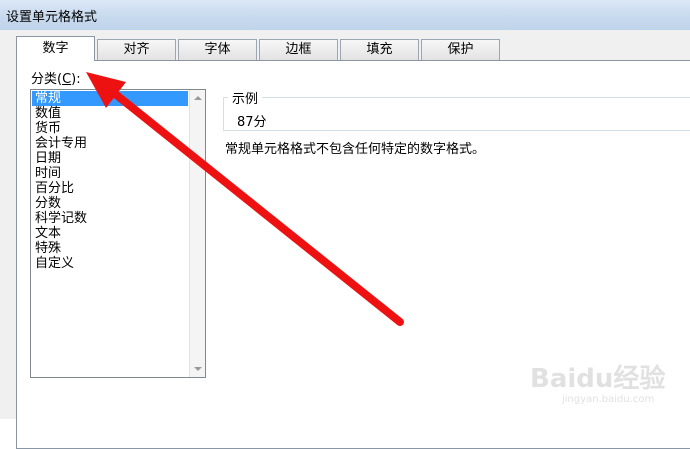 The width and height of the screenshot is (690, 449). What do you see at coordinates (67, 79) in the screenshot?
I see `category-label-key: C` at bounding box center [67, 79].